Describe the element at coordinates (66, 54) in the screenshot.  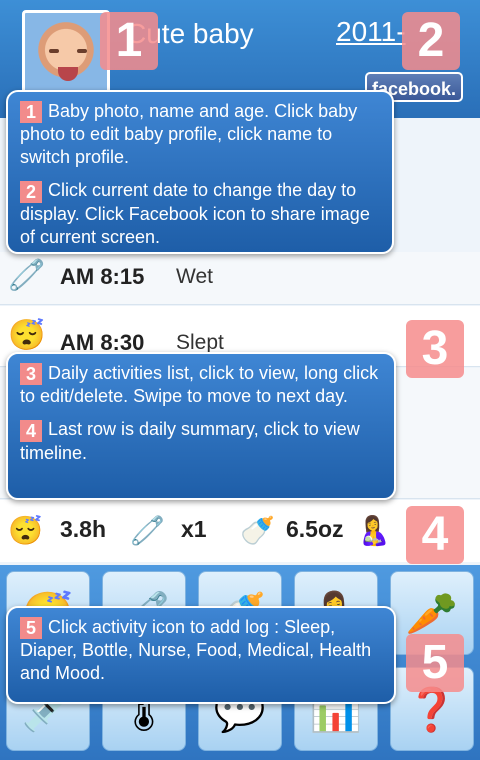
I see `baby-photo` at that location.